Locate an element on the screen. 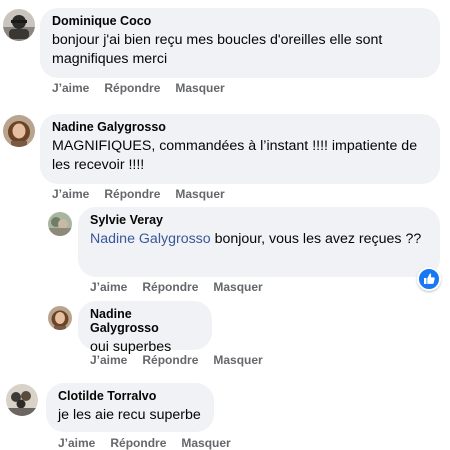 Image resolution: width=450 pixels, height=450 pixels. thumbs-up-icon is located at coordinates (429, 278).